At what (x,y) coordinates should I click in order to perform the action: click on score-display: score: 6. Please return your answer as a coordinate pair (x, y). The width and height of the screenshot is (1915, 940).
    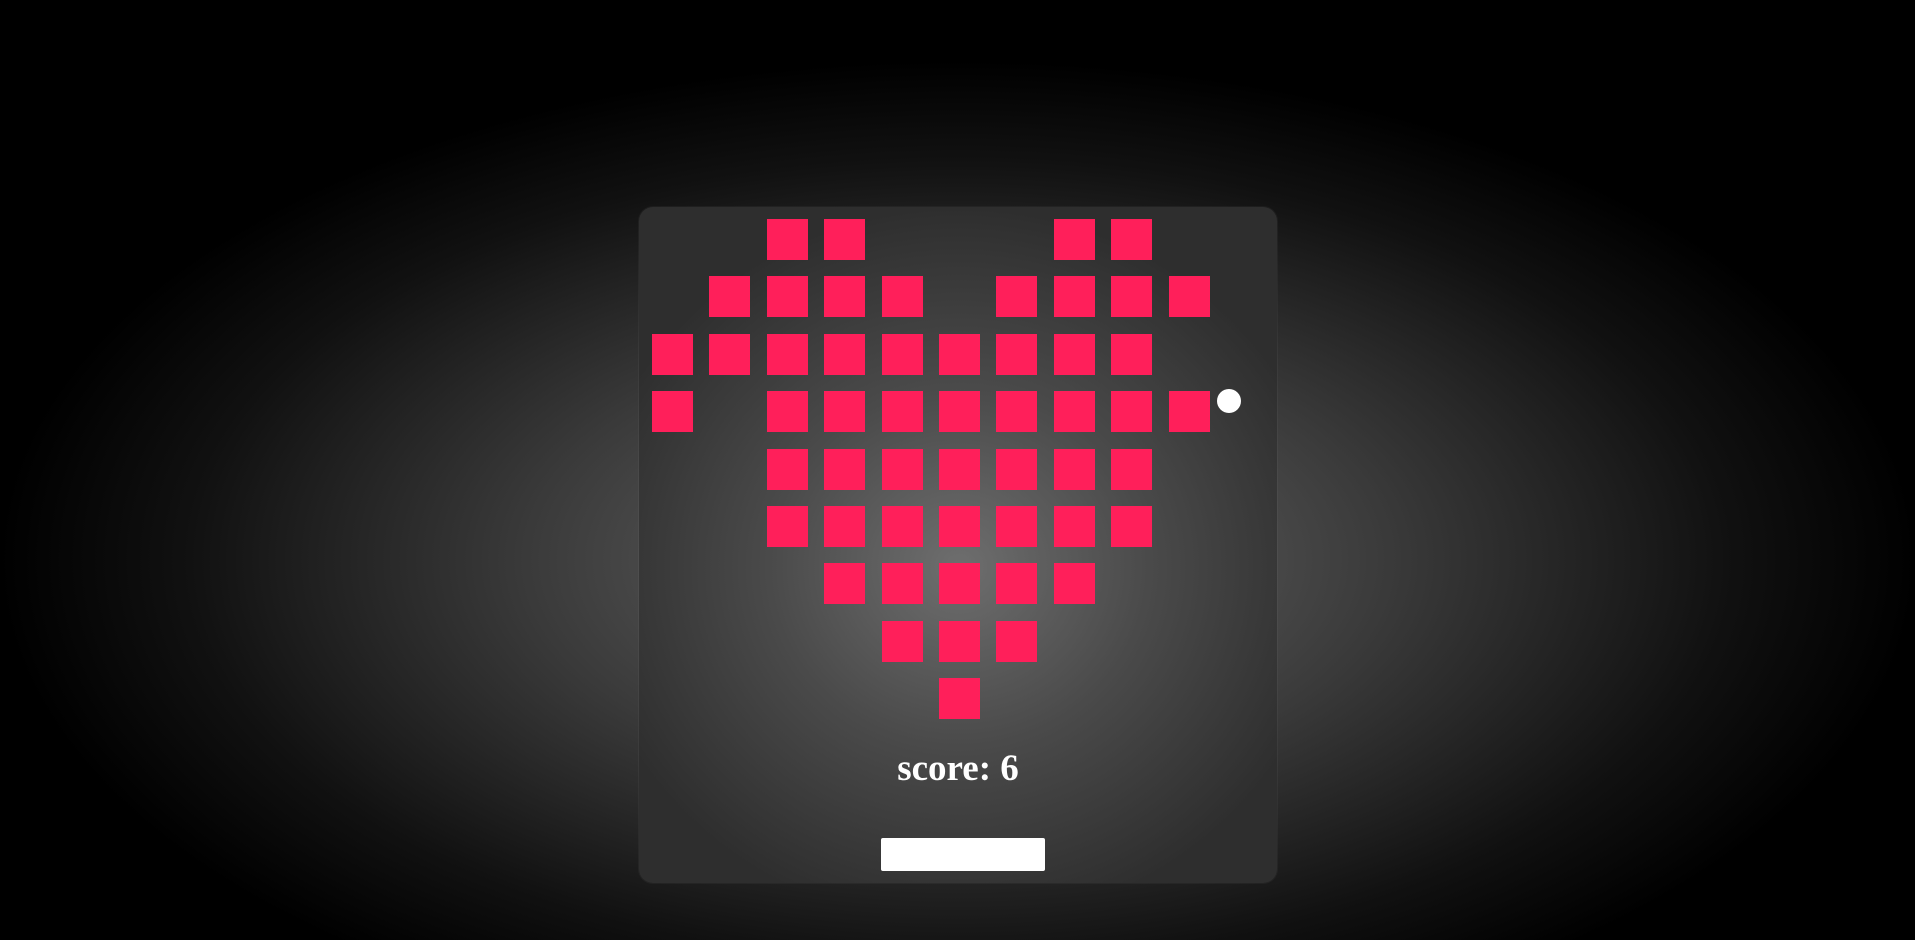
    Looking at the image, I should click on (958, 769).